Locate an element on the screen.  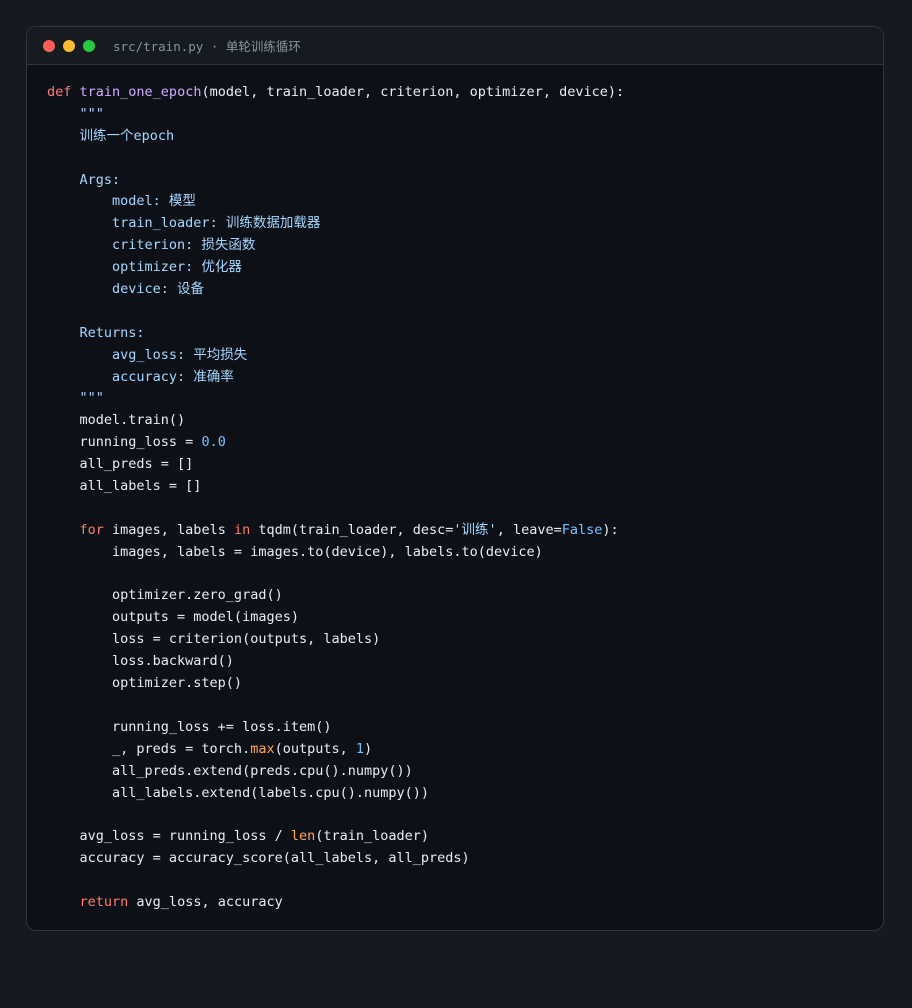
code-token: train_one_epoch is located at coordinates (140, 92).